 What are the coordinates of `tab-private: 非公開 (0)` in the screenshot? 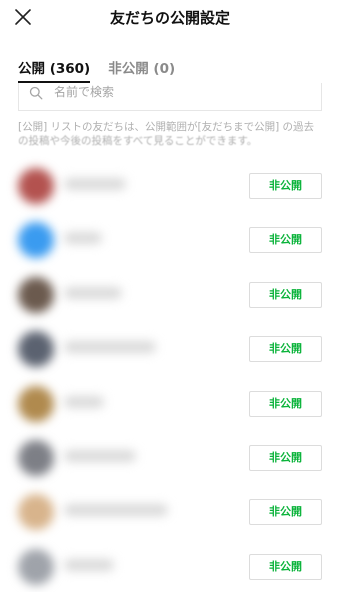 It's located at (141, 70).